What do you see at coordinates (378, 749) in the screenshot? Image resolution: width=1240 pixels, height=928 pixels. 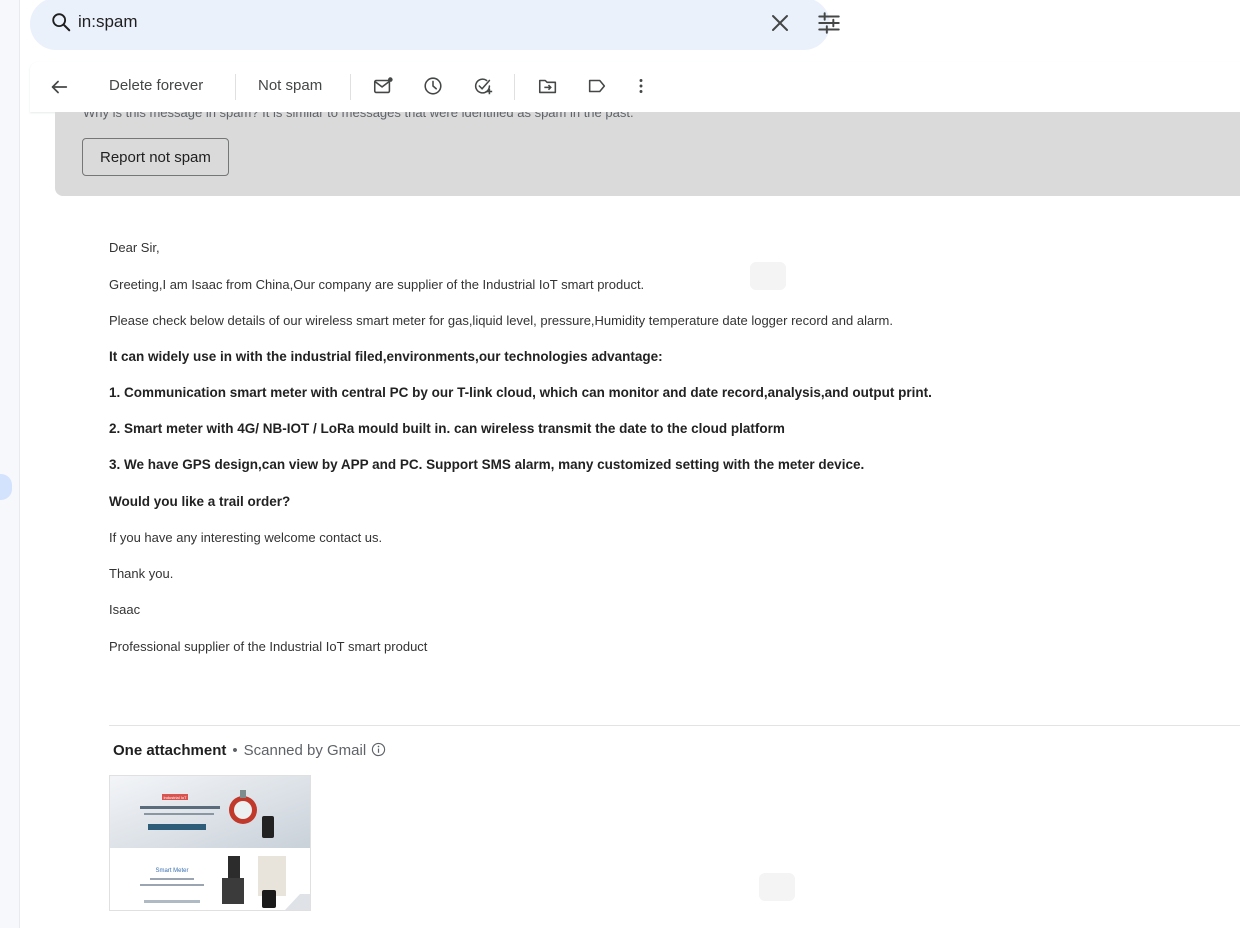 I see `info-icon` at bounding box center [378, 749].